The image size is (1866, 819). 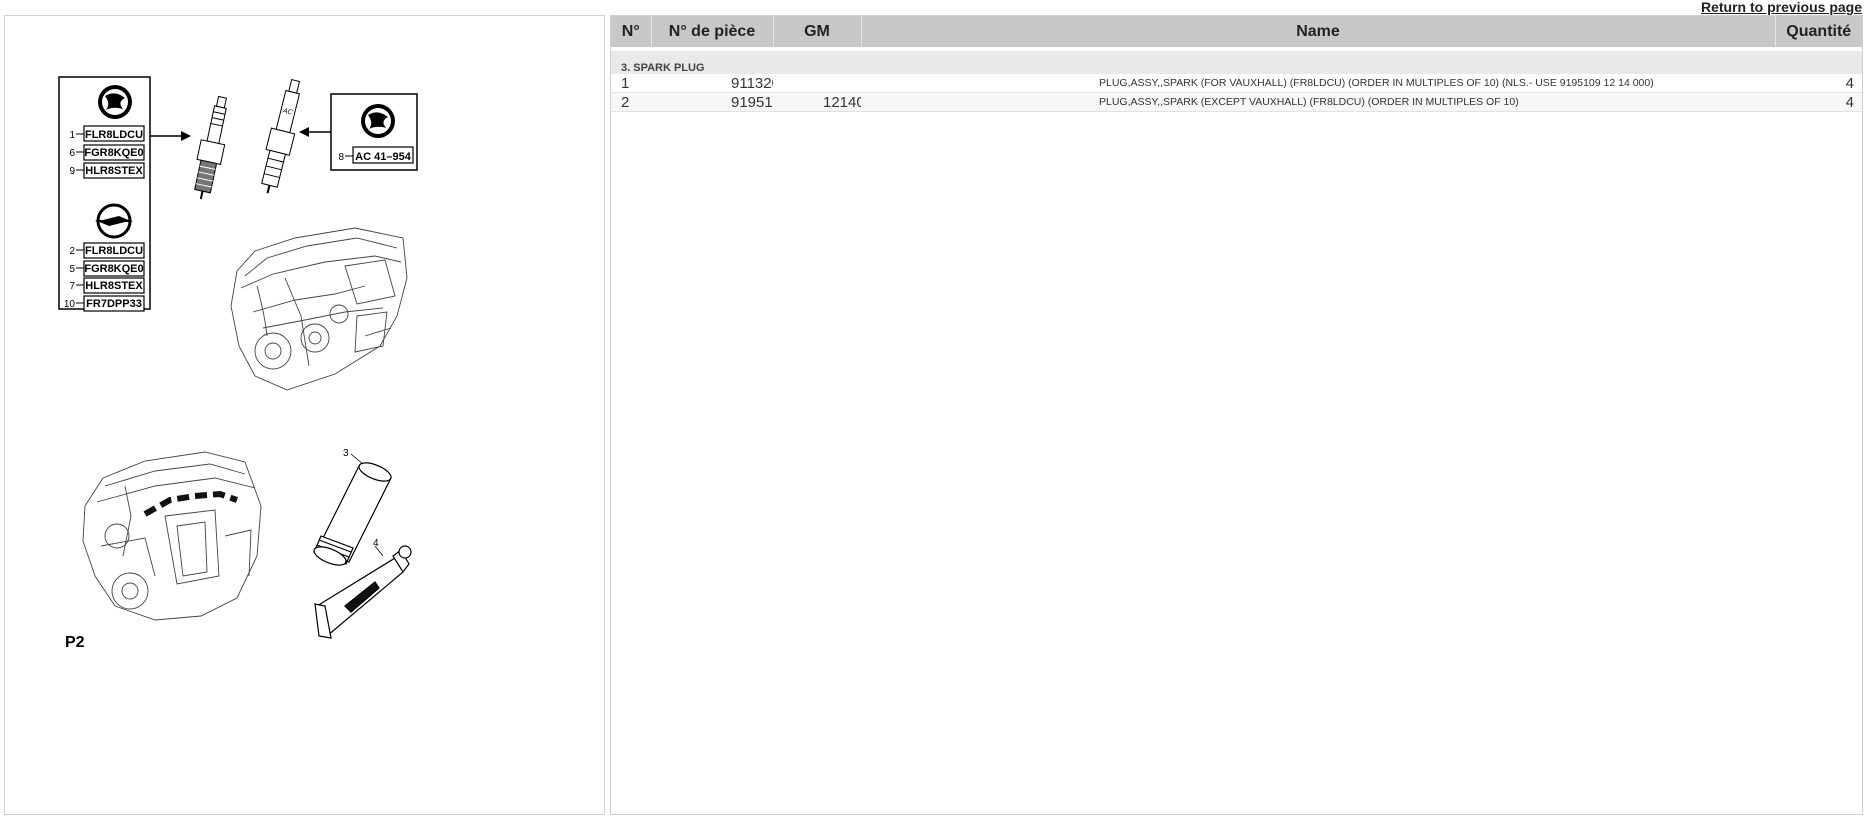 I want to click on row-gm: 1214000, so click(x=817, y=102).